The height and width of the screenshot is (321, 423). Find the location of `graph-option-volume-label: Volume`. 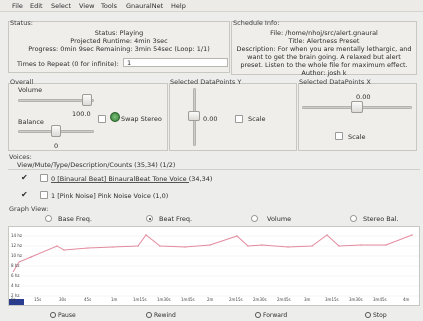

graph-option-volume-label: Volume is located at coordinates (279, 219).